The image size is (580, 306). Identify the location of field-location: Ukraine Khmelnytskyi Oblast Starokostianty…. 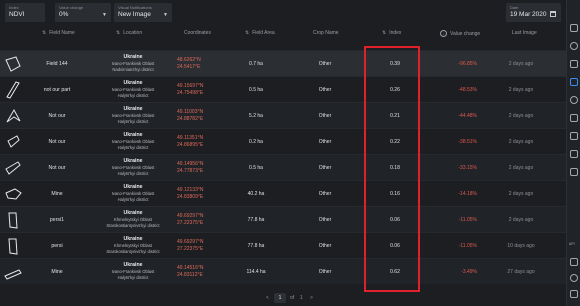
(133, 219).